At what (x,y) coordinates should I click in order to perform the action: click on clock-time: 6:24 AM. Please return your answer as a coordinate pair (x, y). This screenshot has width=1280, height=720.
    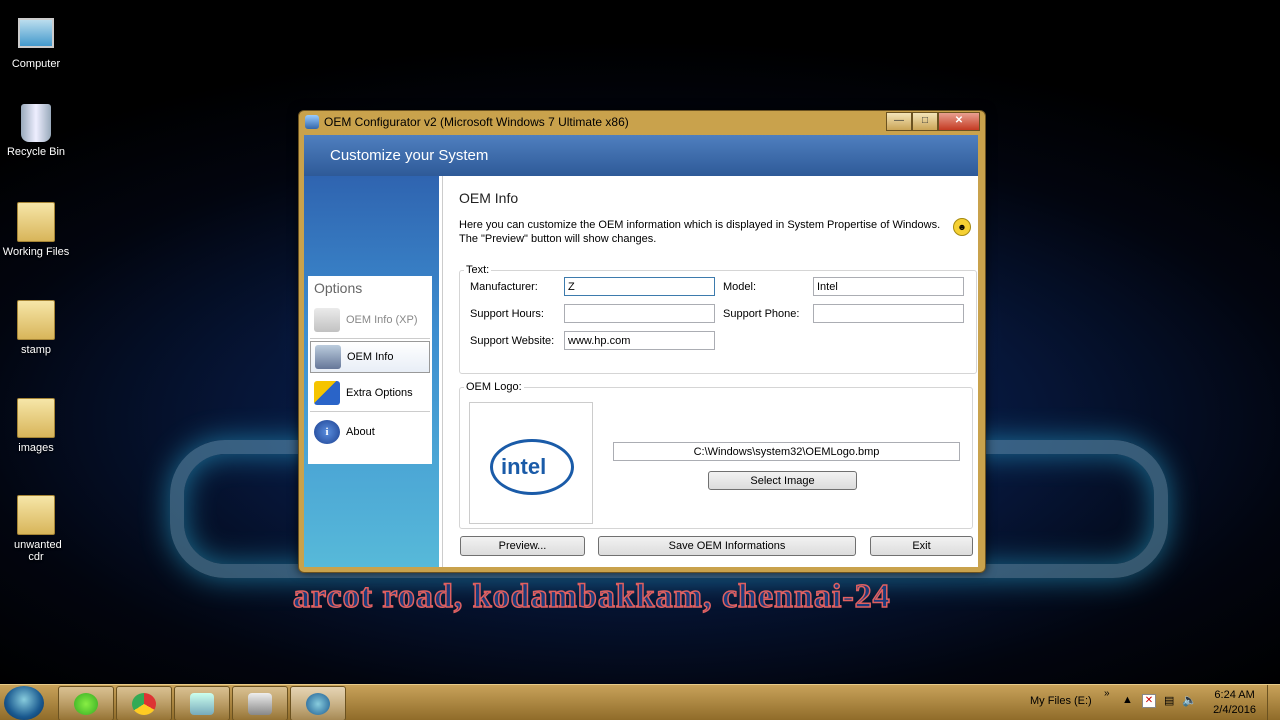
    Looking at the image, I should click on (1234, 695).